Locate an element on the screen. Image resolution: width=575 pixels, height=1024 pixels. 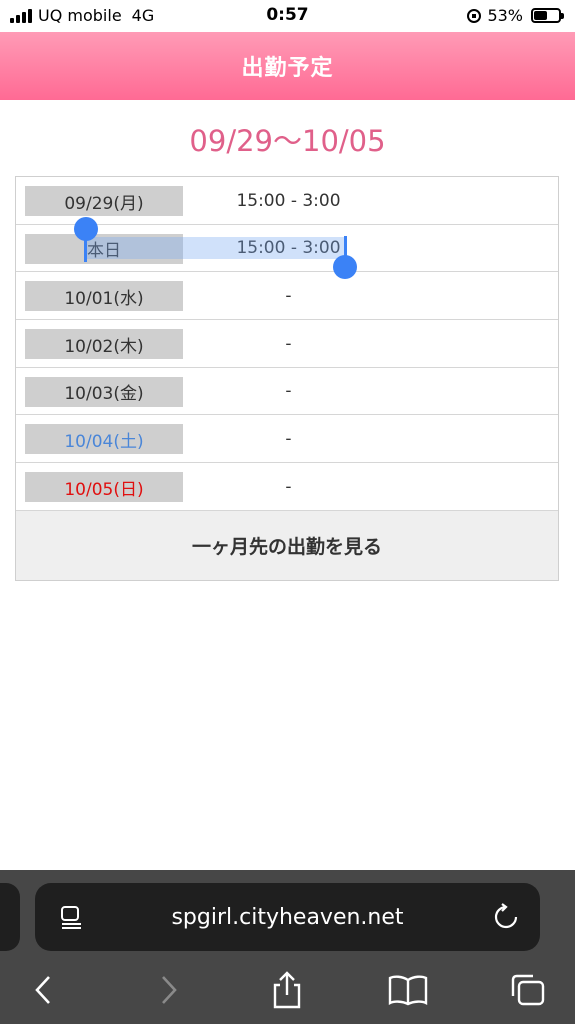
day-label-saturday: 10/04(土) is located at coordinates (104, 439).